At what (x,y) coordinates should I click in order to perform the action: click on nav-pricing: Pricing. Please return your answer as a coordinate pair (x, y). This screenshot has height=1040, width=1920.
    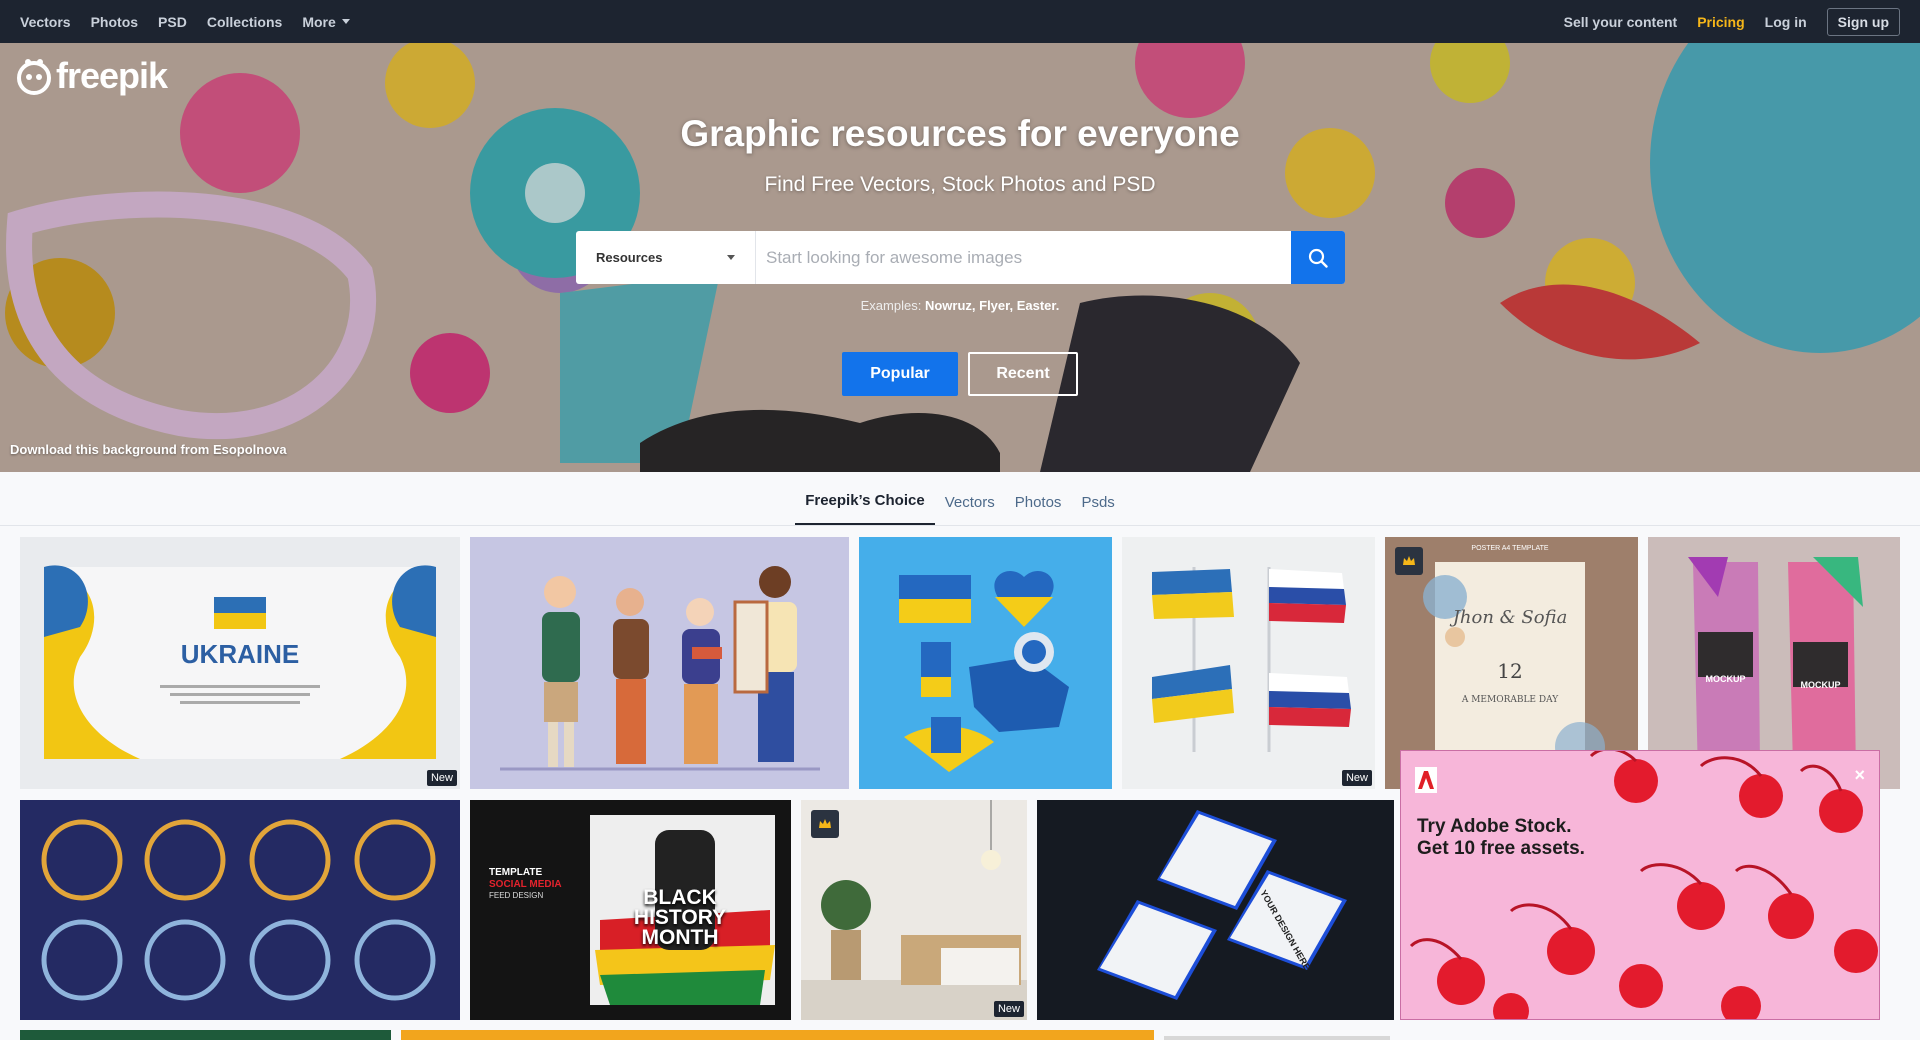
    Looking at the image, I should click on (1720, 22).